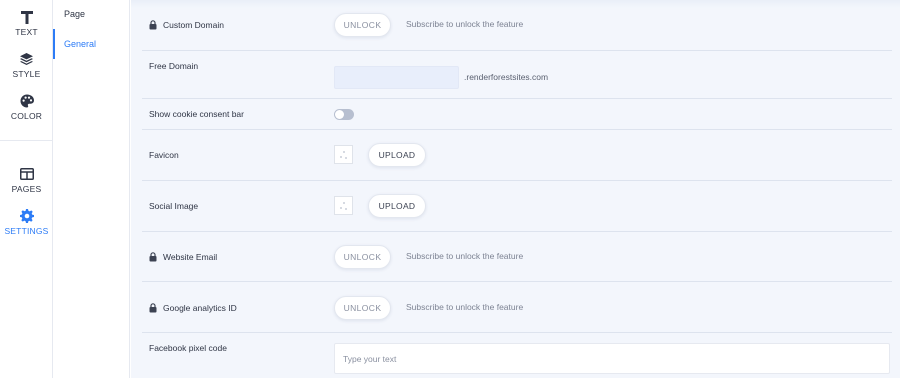  What do you see at coordinates (190, 257) in the screenshot?
I see `website-email-label-text: Website Email` at bounding box center [190, 257].